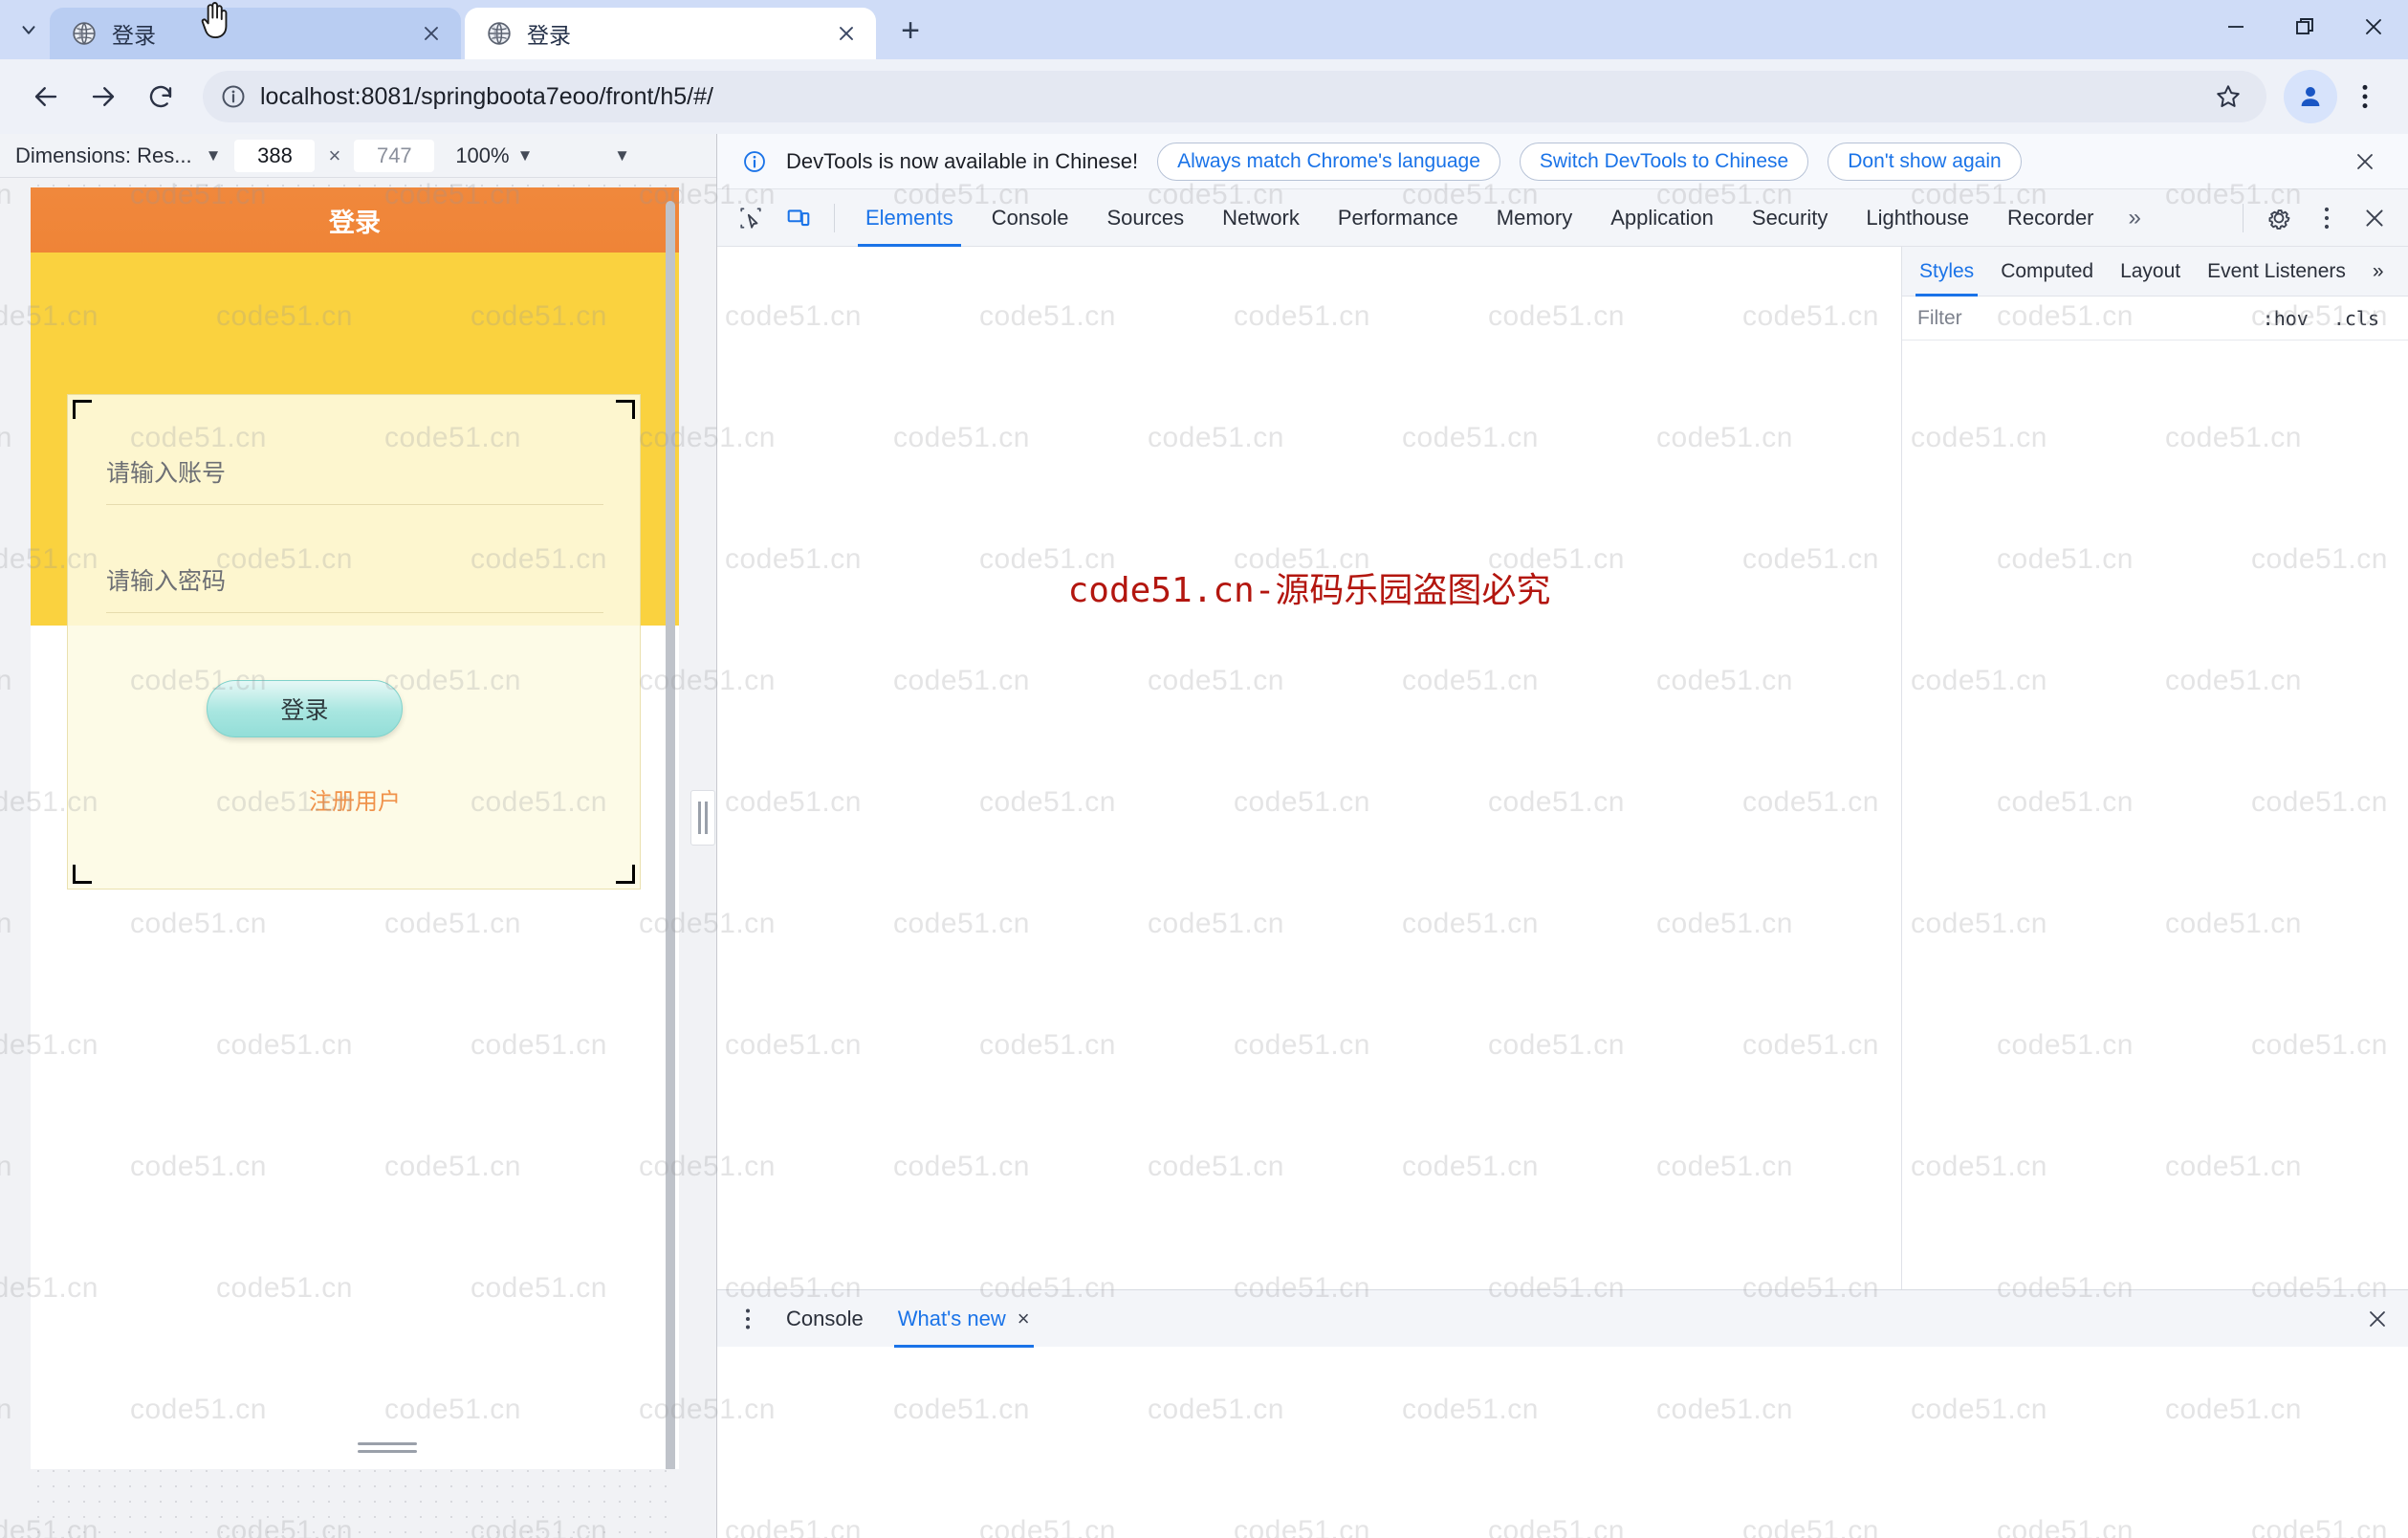 Image resolution: width=2408 pixels, height=1538 pixels. I want to click on account-input: 请输入账号, so click(355, 479).